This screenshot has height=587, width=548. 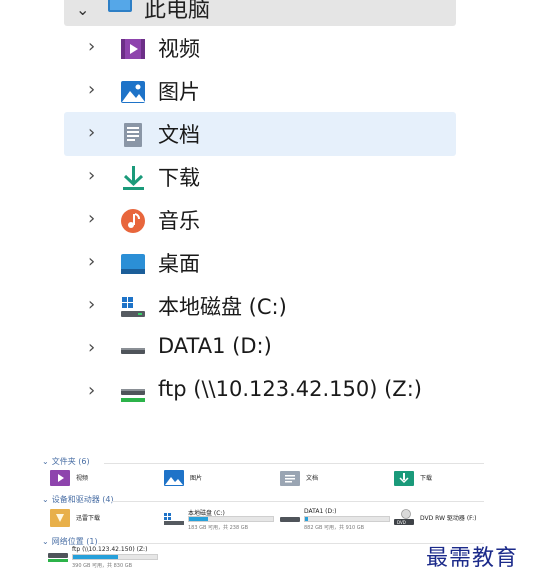 I want to click on folder-documents: 文档, so click(x=335, y=479).